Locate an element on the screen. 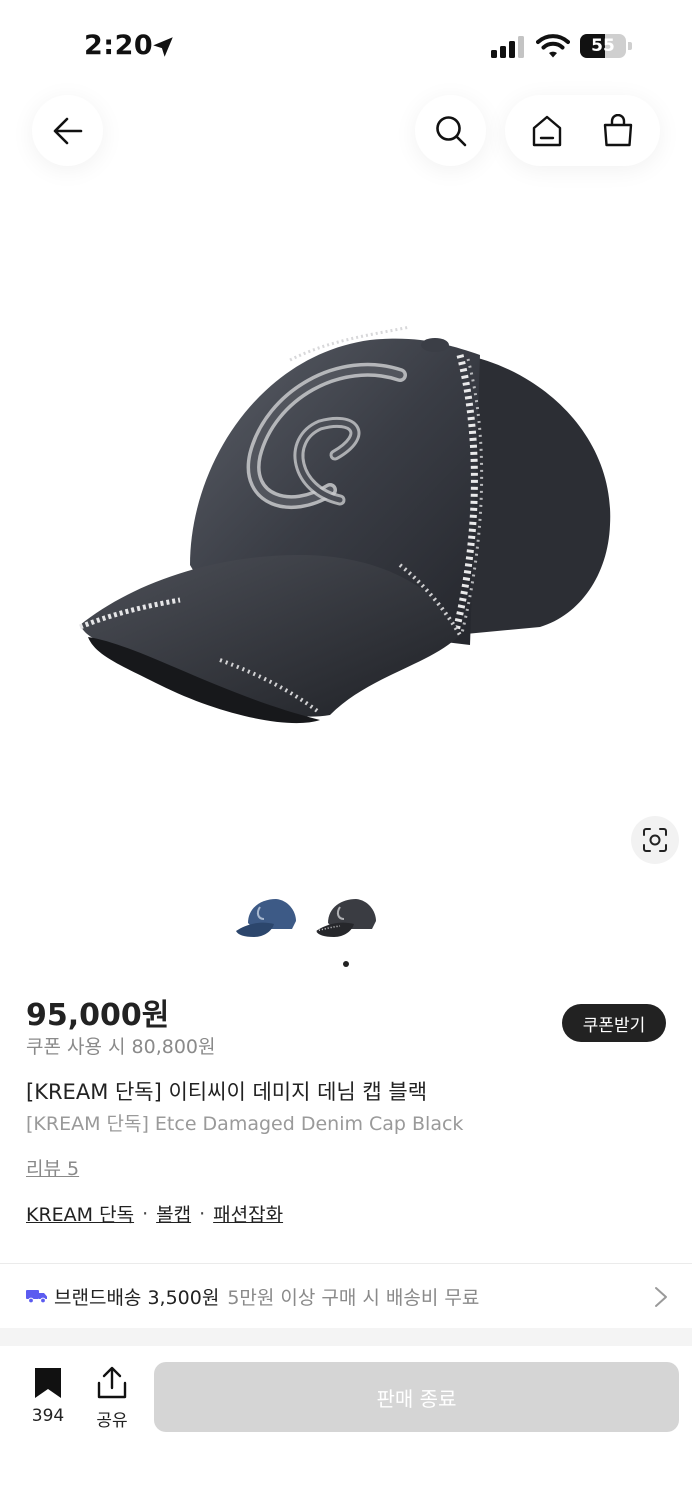 The width and height of the screenshot is (692, 1500). thumbnail-blue-cap is located at coordinates (266, 918).